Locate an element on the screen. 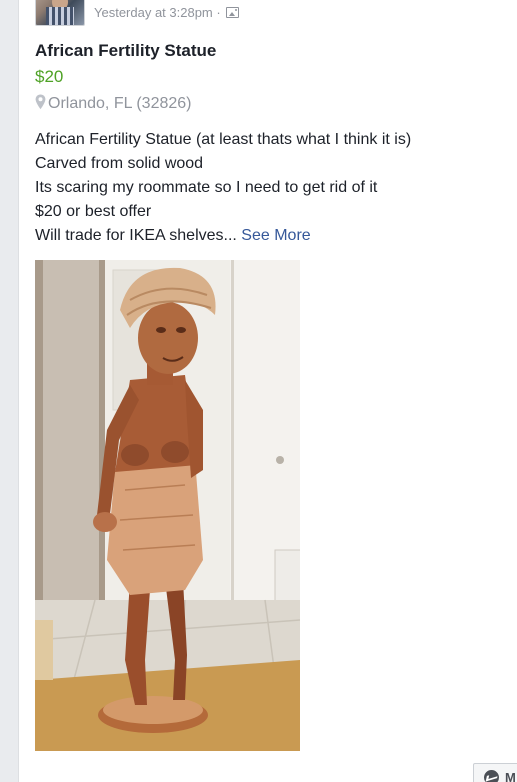 This screenshot has width=517, height=782. avatar-shirt is located at coordinates (60, 16).